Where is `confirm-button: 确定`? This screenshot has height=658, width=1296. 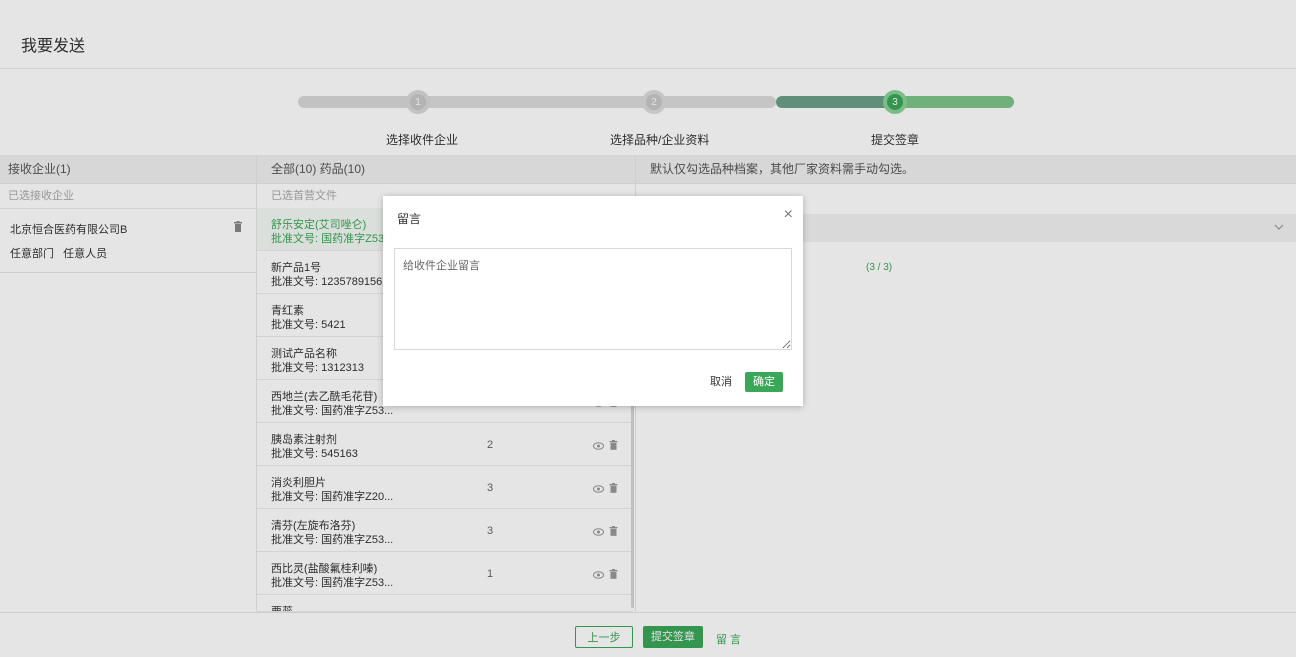 confirm-button: 确定 is located at coordinates (764, 382).